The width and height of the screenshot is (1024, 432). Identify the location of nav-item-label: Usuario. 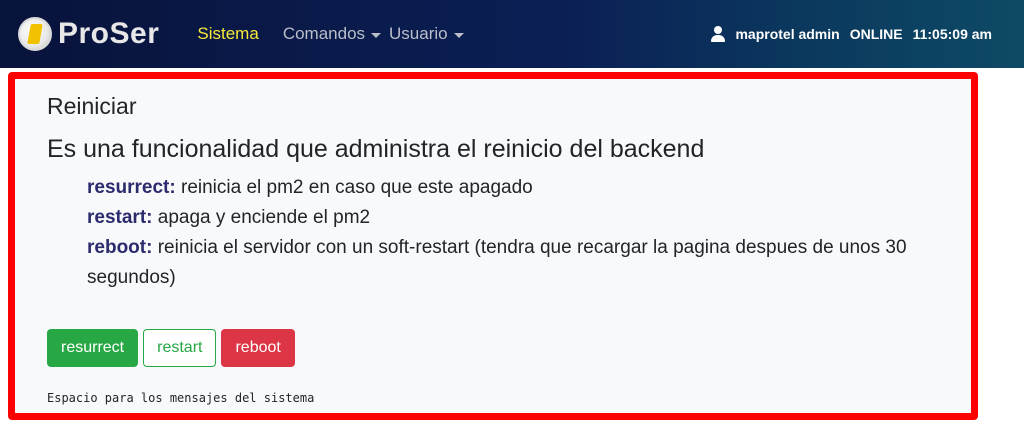
(418, 33).